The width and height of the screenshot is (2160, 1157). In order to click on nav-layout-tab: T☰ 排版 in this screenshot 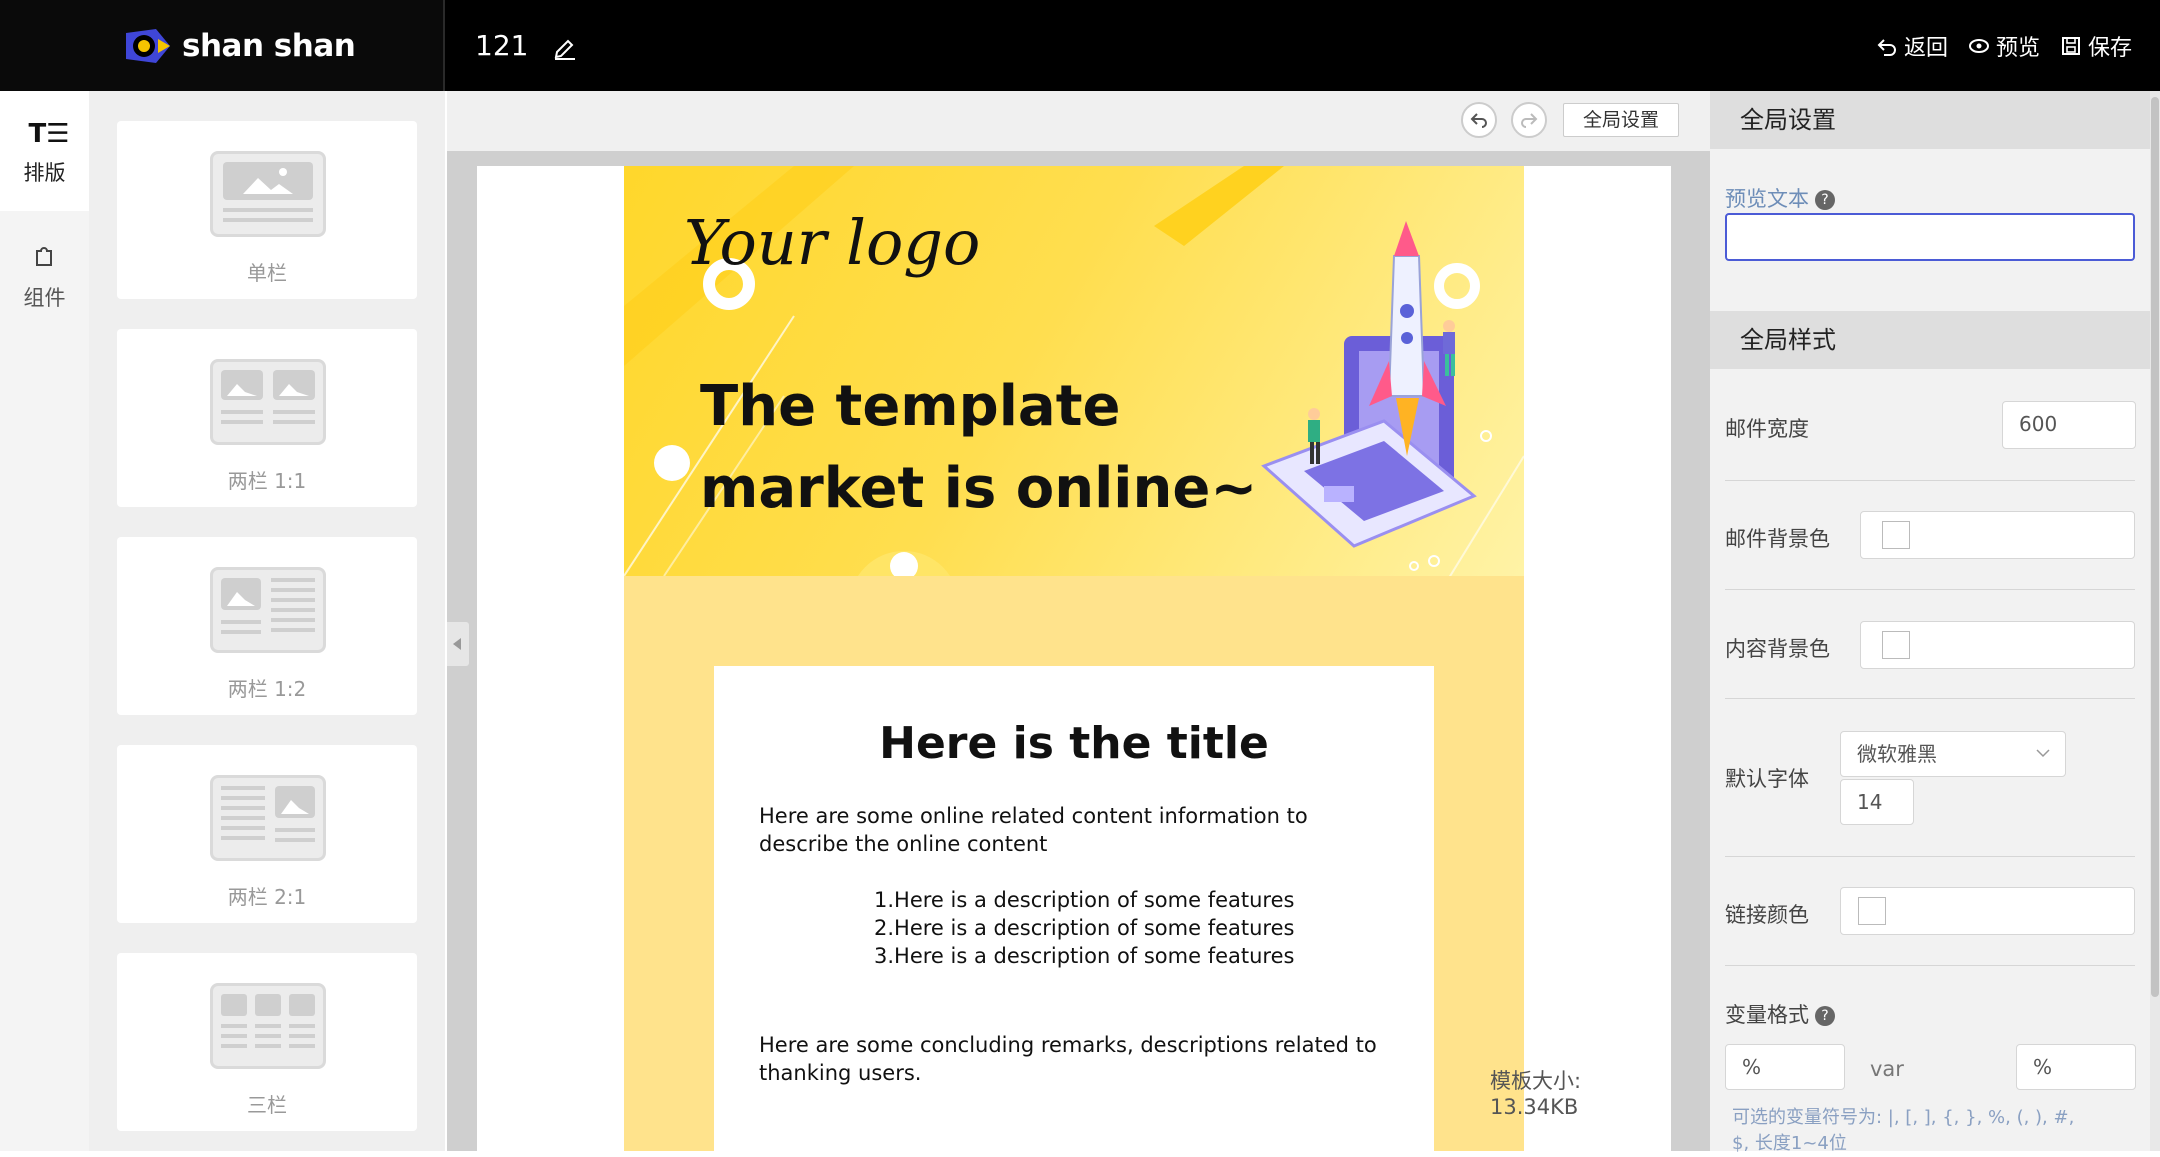, I will do `click(44, 151)`.